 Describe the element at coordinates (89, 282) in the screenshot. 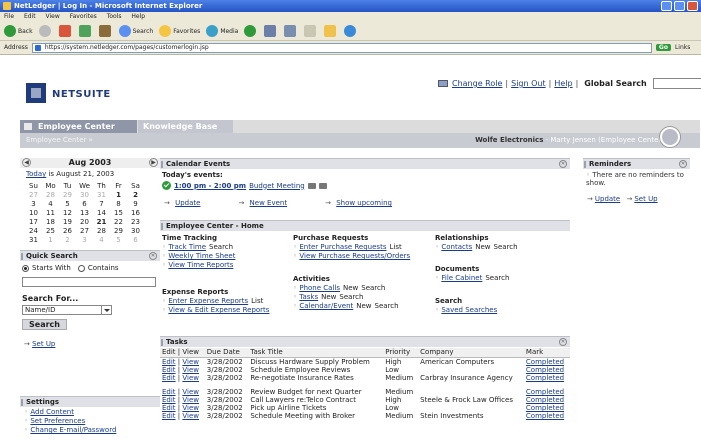

I see `quick-search-input` at that location.